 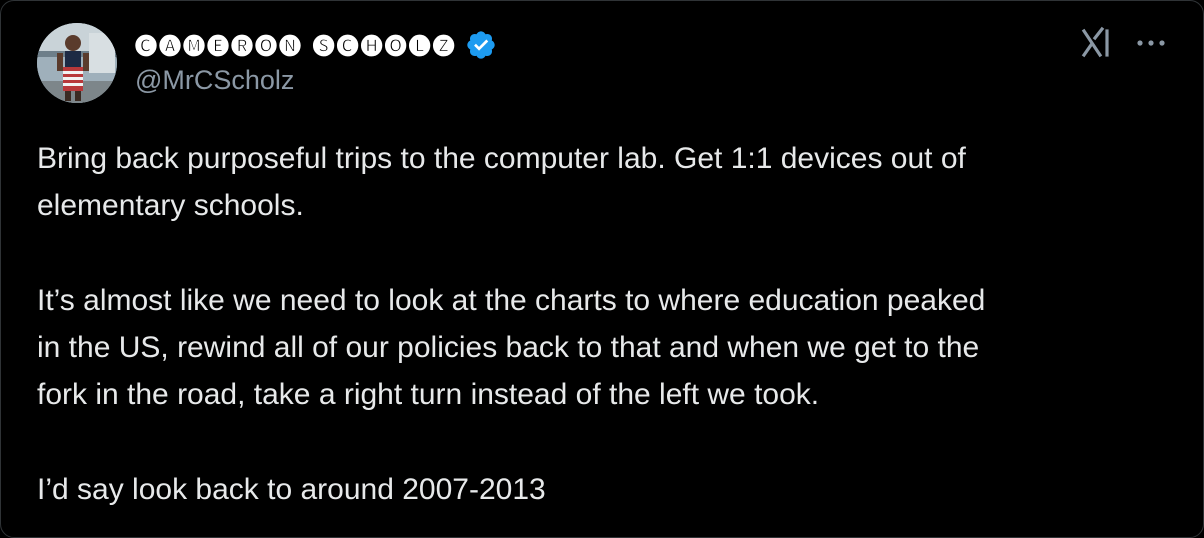 I want to click on verified-badge-icon, so click(x=481, y=45).